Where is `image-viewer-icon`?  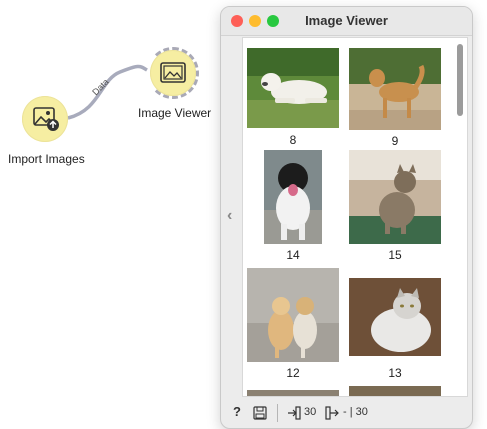 image-viewer-icon is located at coordinates (173, 72).